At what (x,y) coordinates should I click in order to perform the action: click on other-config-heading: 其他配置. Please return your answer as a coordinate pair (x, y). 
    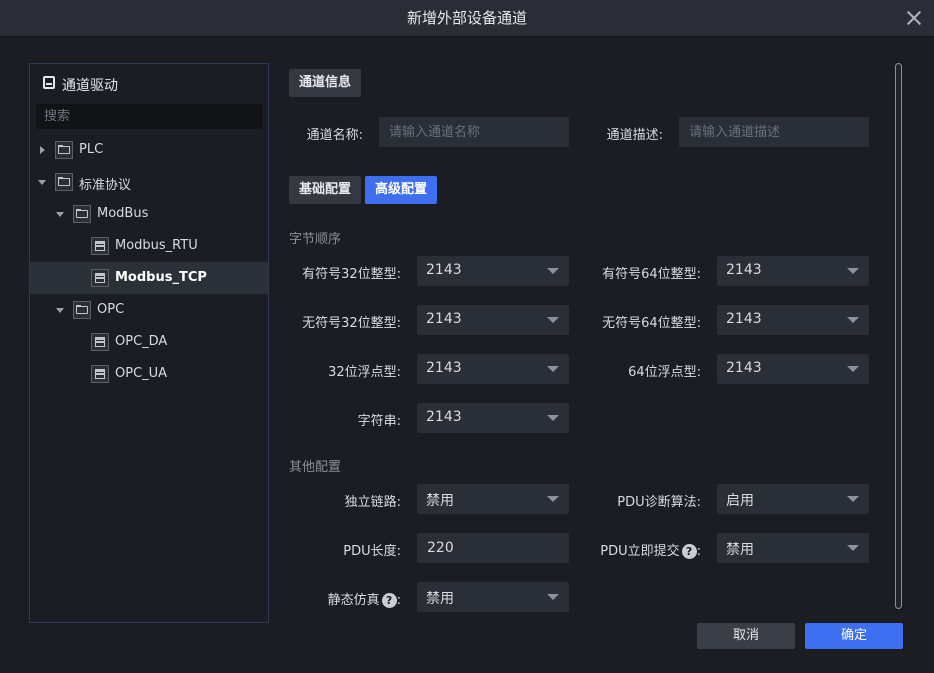
    Looking at the image, I should click on (315, 467).